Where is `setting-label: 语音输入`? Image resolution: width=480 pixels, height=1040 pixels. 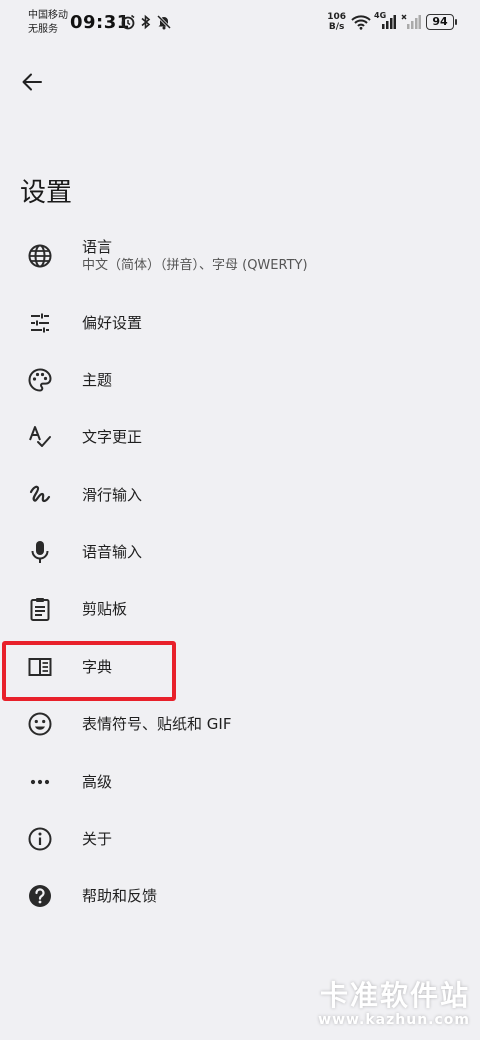
setting-label: 语音输入 is located at coordinates (112, 552).